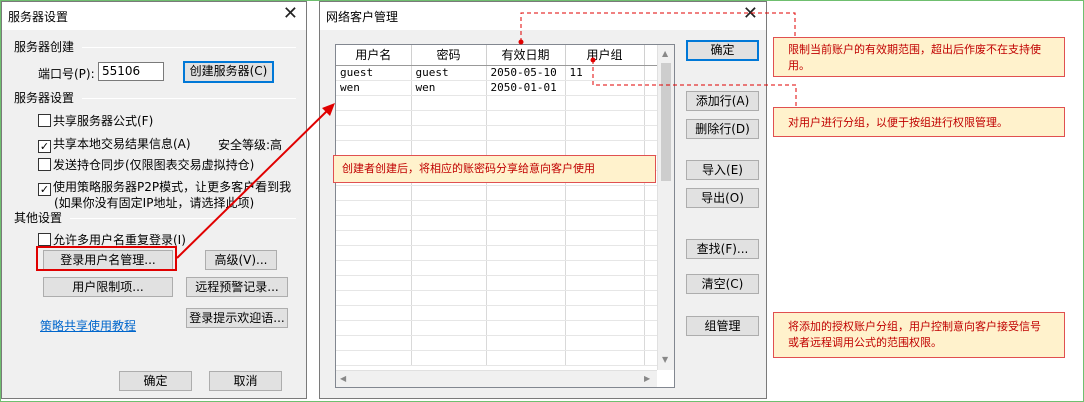  Describe the element at coordinates (449, 73) in the screenshot. I see `table-cell: guest` at that location.